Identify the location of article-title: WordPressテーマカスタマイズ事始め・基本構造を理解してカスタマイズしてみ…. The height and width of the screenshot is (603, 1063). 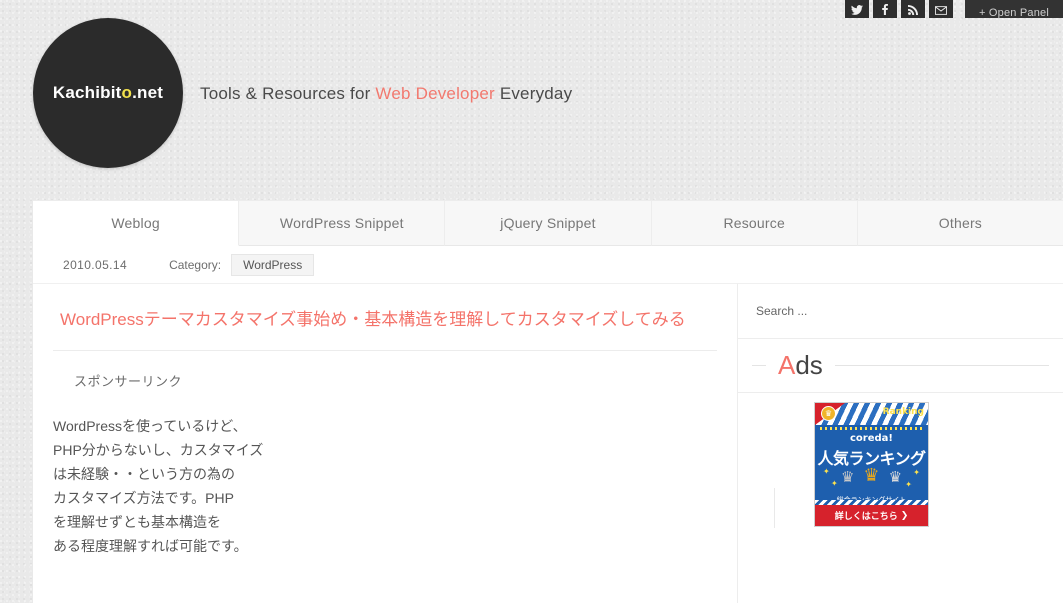
(386, 320).